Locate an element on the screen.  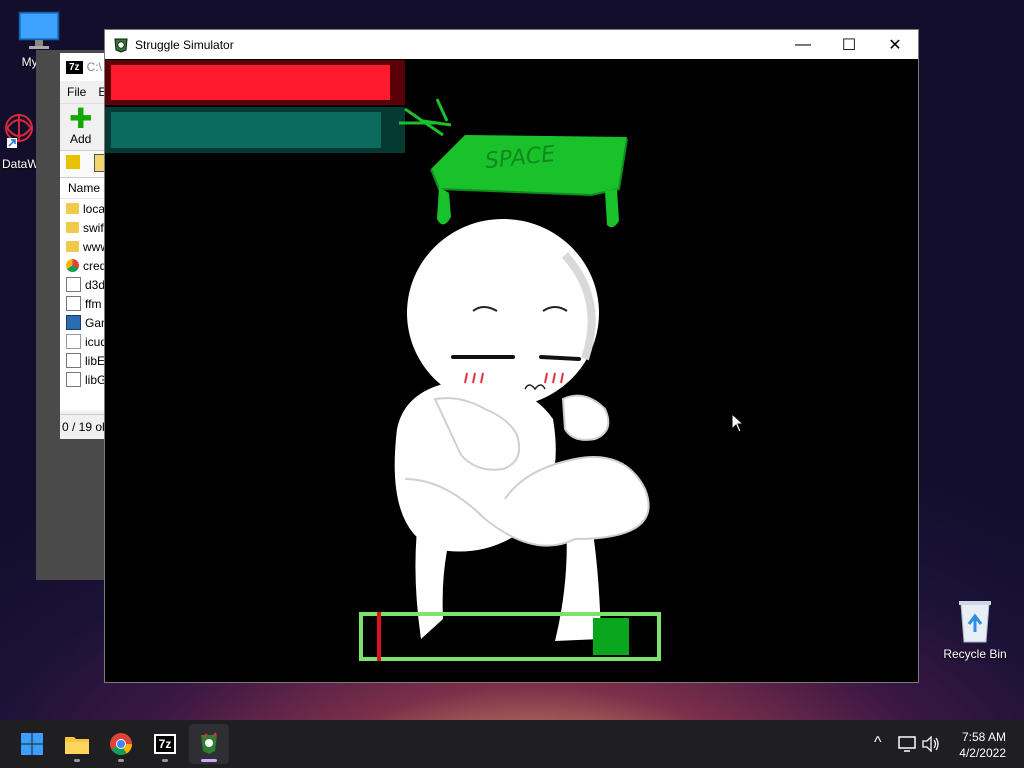
file-name: libE is located at coordinates (95, 360).